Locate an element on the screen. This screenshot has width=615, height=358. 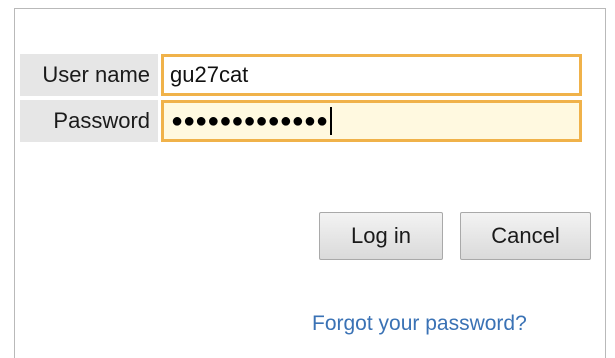
password-row: Password ●●●●●●●●●●●●● is located at coordinates (301, 121).